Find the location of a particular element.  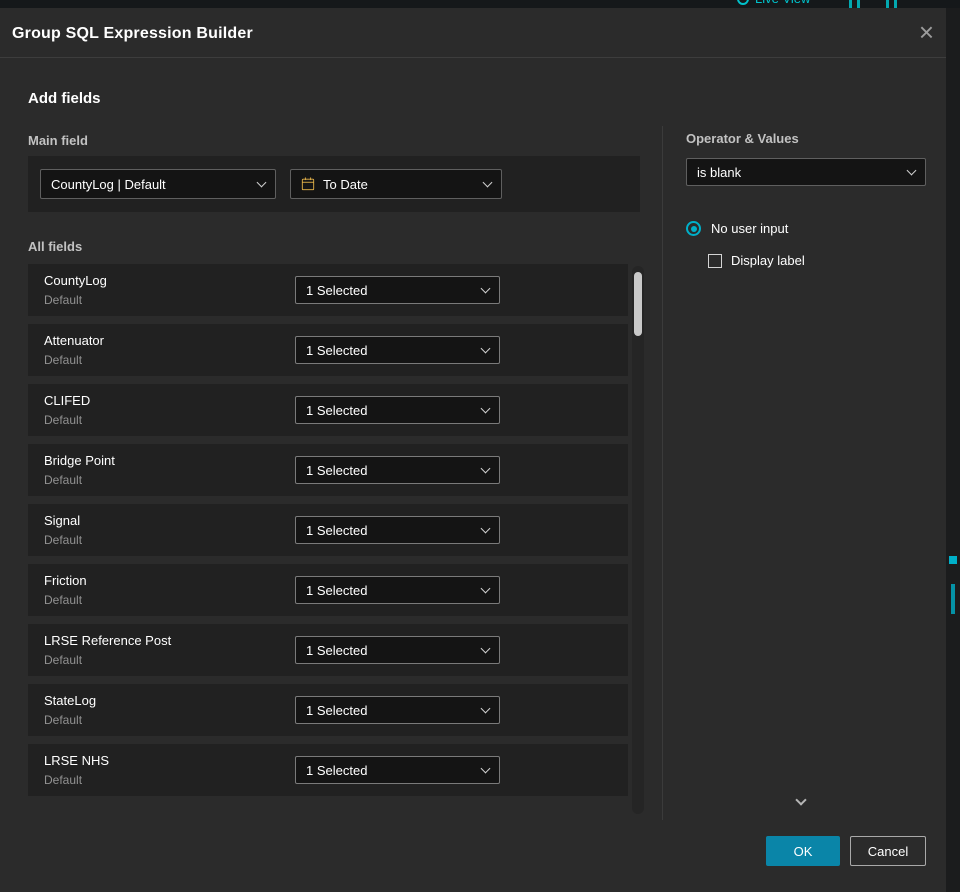

main-field-select: CountyLog | Default is located at coordinates (158, 184).